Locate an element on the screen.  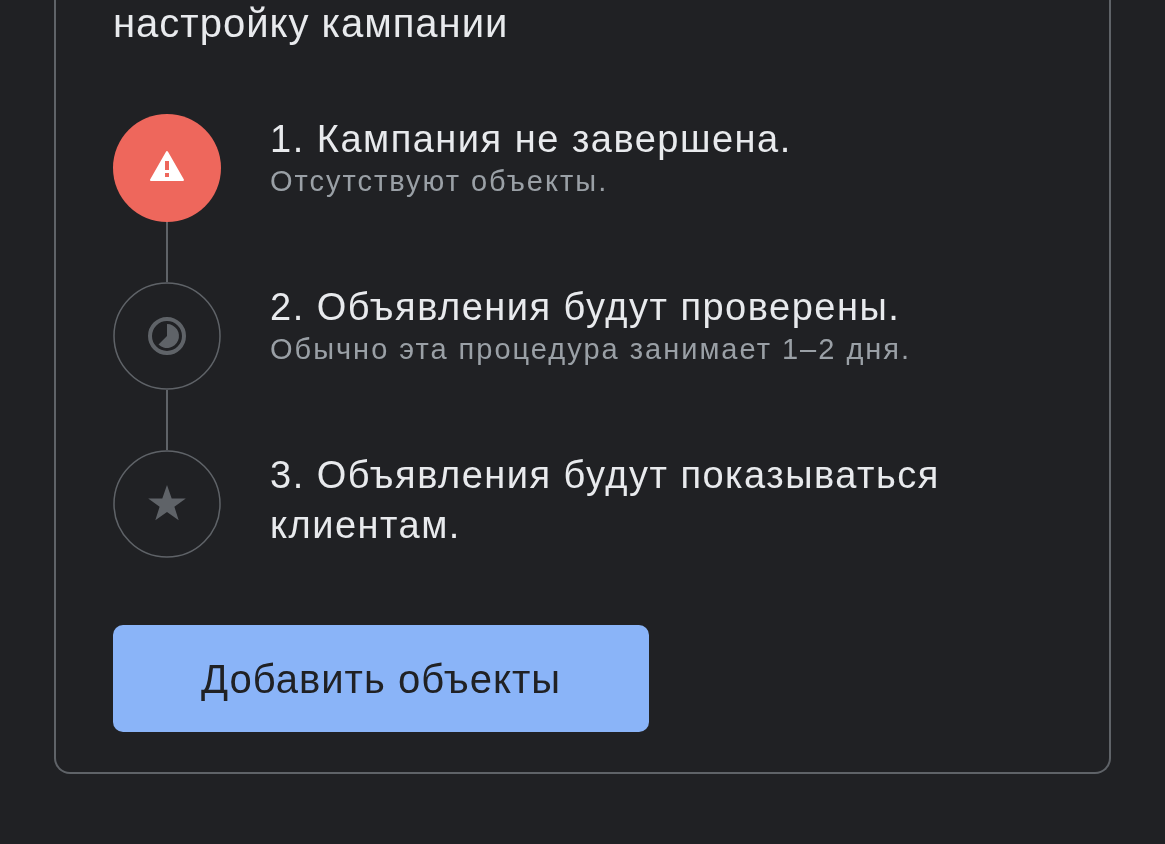
step-description: Обычно эта процедура занимает 1–2 дня. is located at coordinates (591, 349).